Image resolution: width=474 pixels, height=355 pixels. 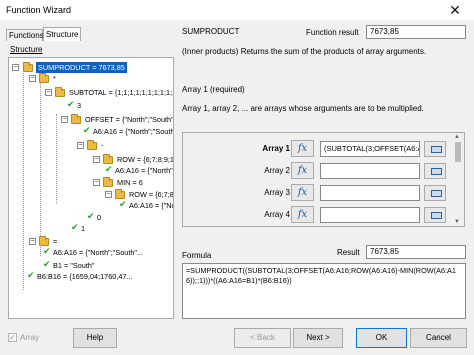 What do you see at coordinates (381, 338) in the screenshot?
I see `ok-button: OK` at bounding box center [381, 338].